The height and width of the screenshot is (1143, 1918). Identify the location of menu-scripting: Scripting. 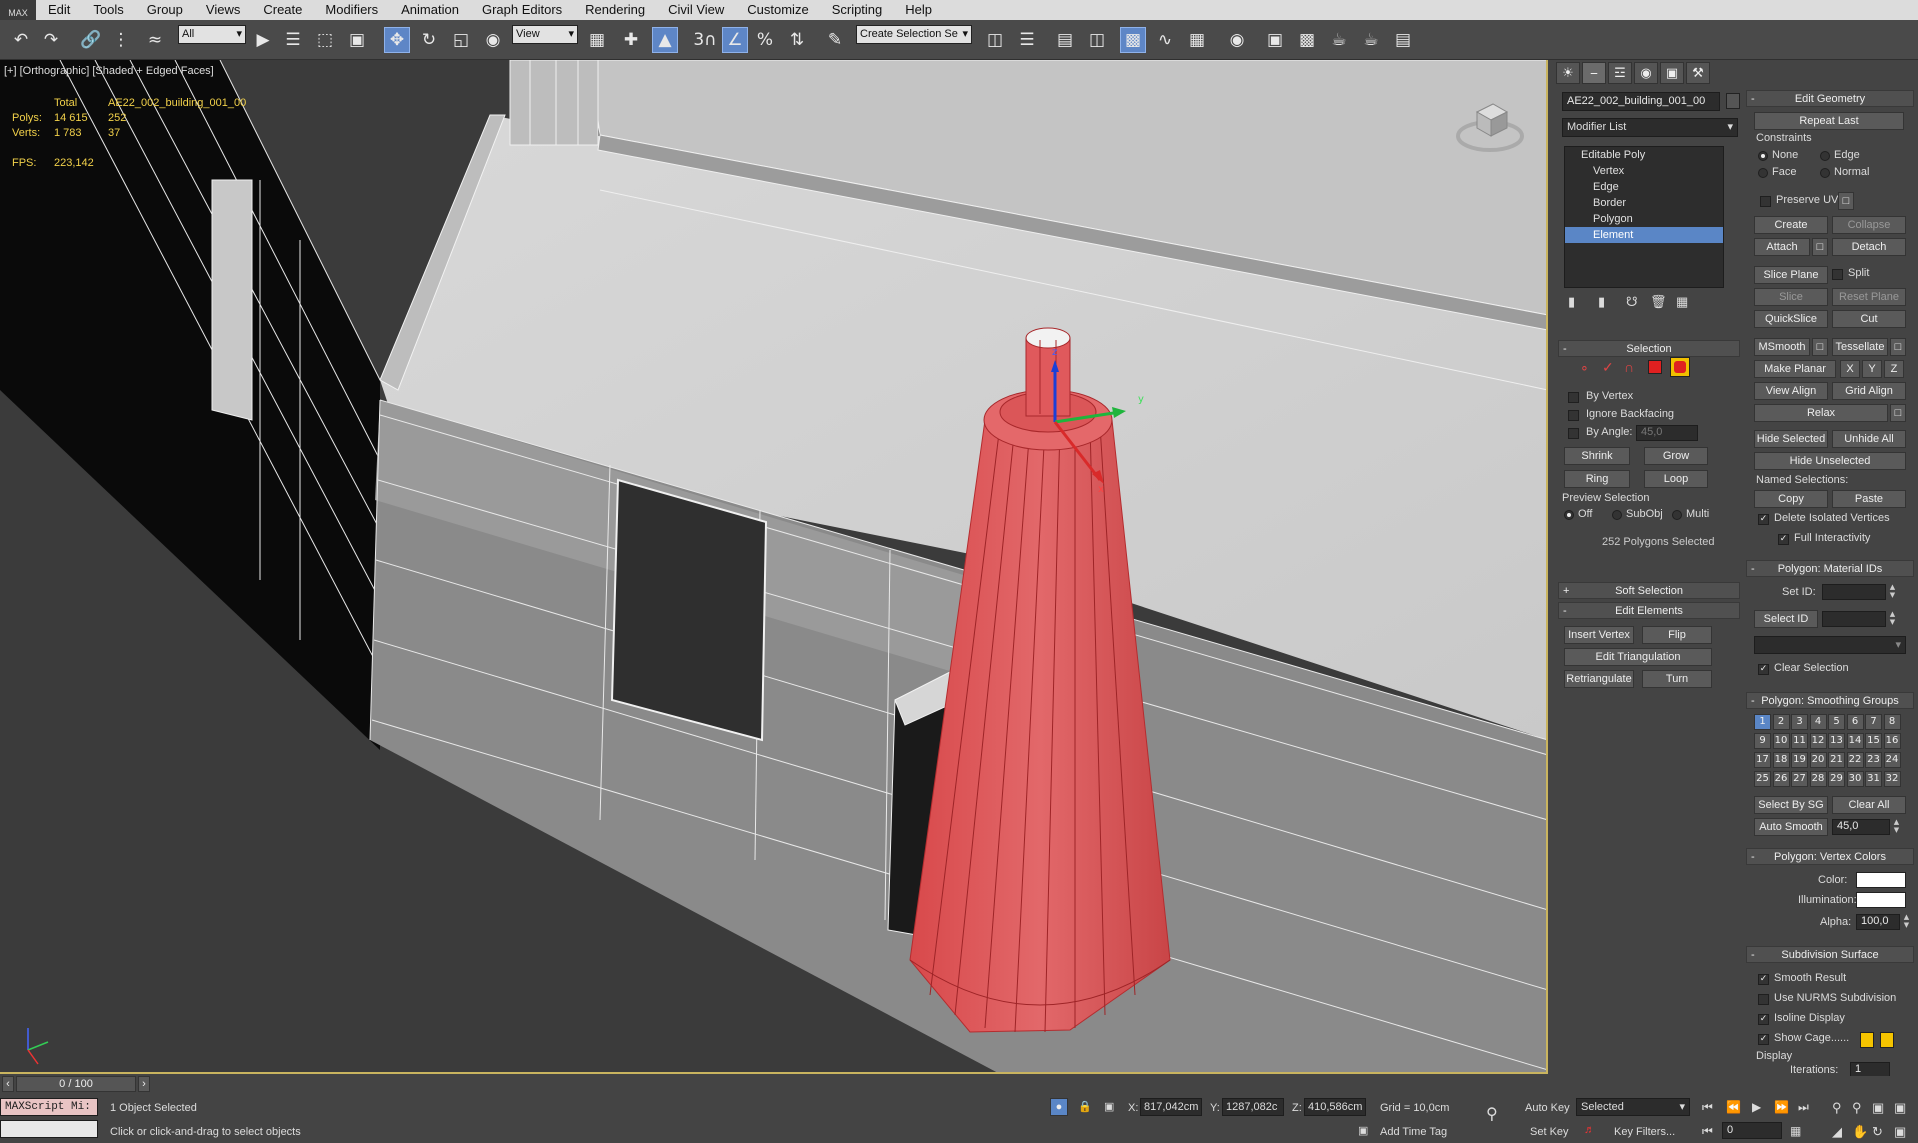
(857, 10).